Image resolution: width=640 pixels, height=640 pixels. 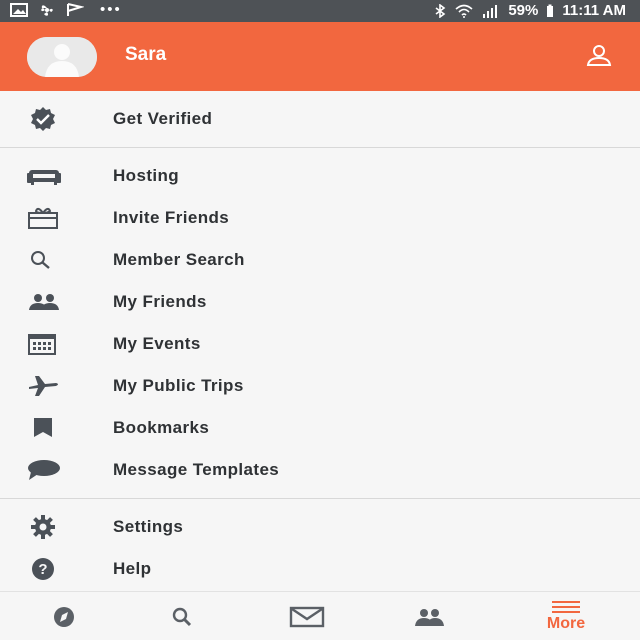 What do you see at coordinates (44, 218) in the screenshot?
I see `gift-icon` at bounding box center [44, 218].